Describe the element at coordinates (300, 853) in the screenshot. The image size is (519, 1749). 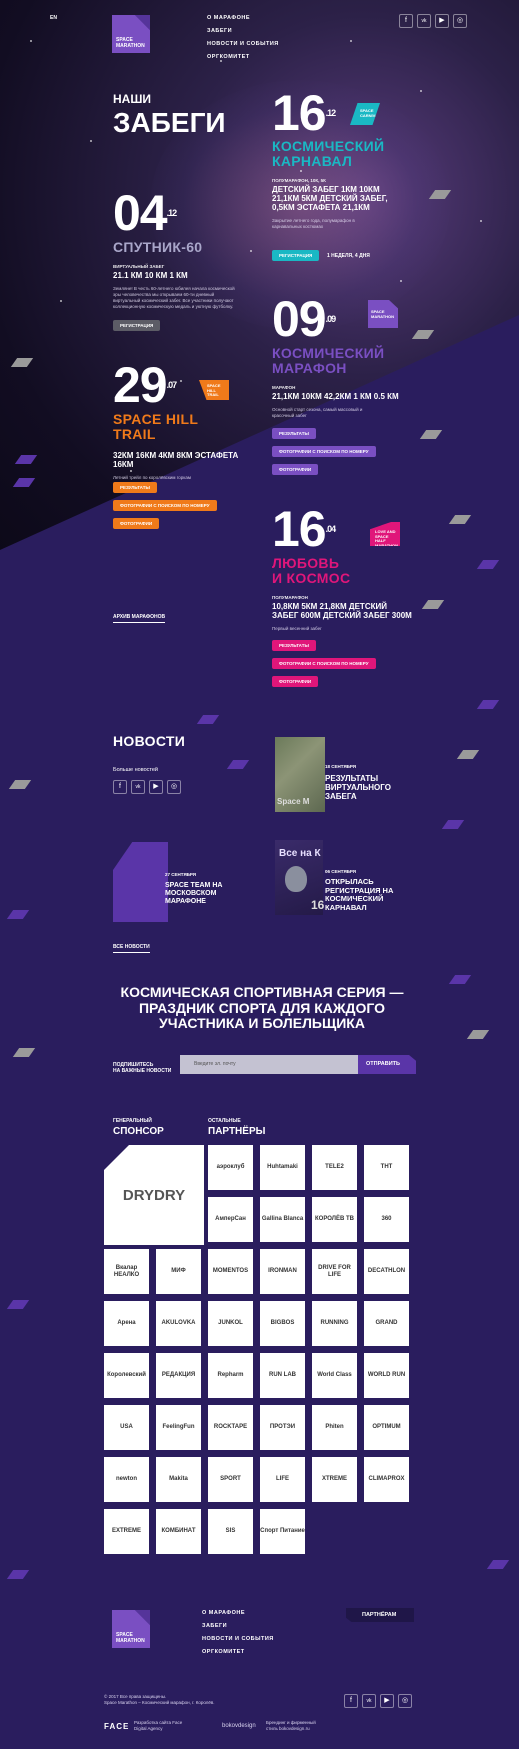
I see `news-image-text: Все на К` at that location.